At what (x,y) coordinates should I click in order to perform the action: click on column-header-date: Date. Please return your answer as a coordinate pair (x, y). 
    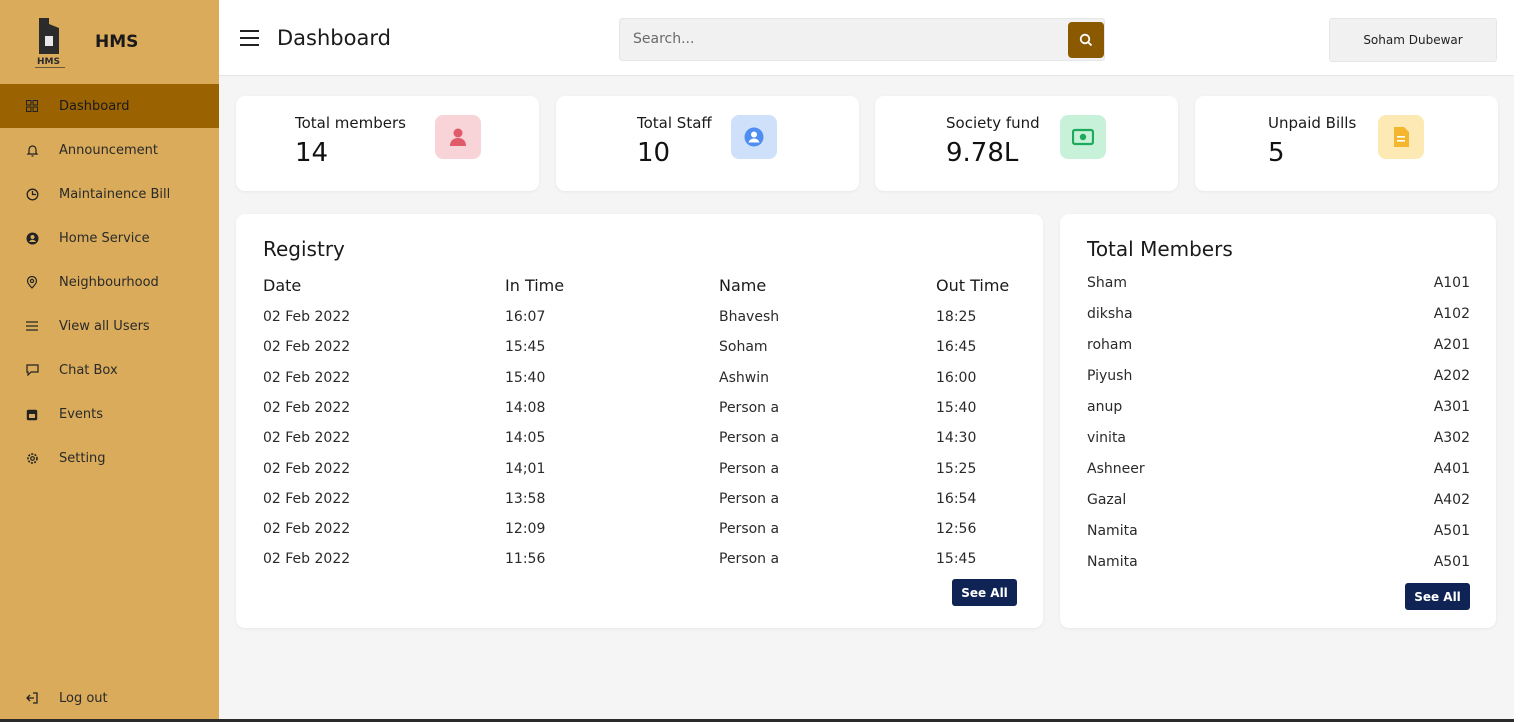
    Looking at the image, I should click on (282, 285).